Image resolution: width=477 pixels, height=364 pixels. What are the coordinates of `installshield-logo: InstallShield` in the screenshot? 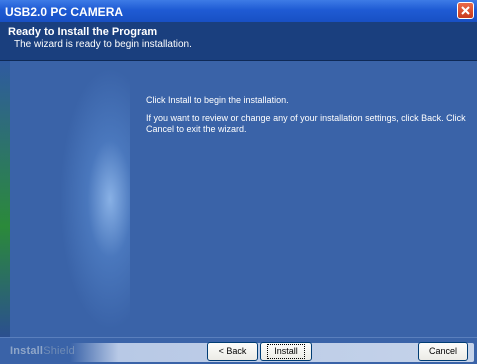 It's located at (42, 351).